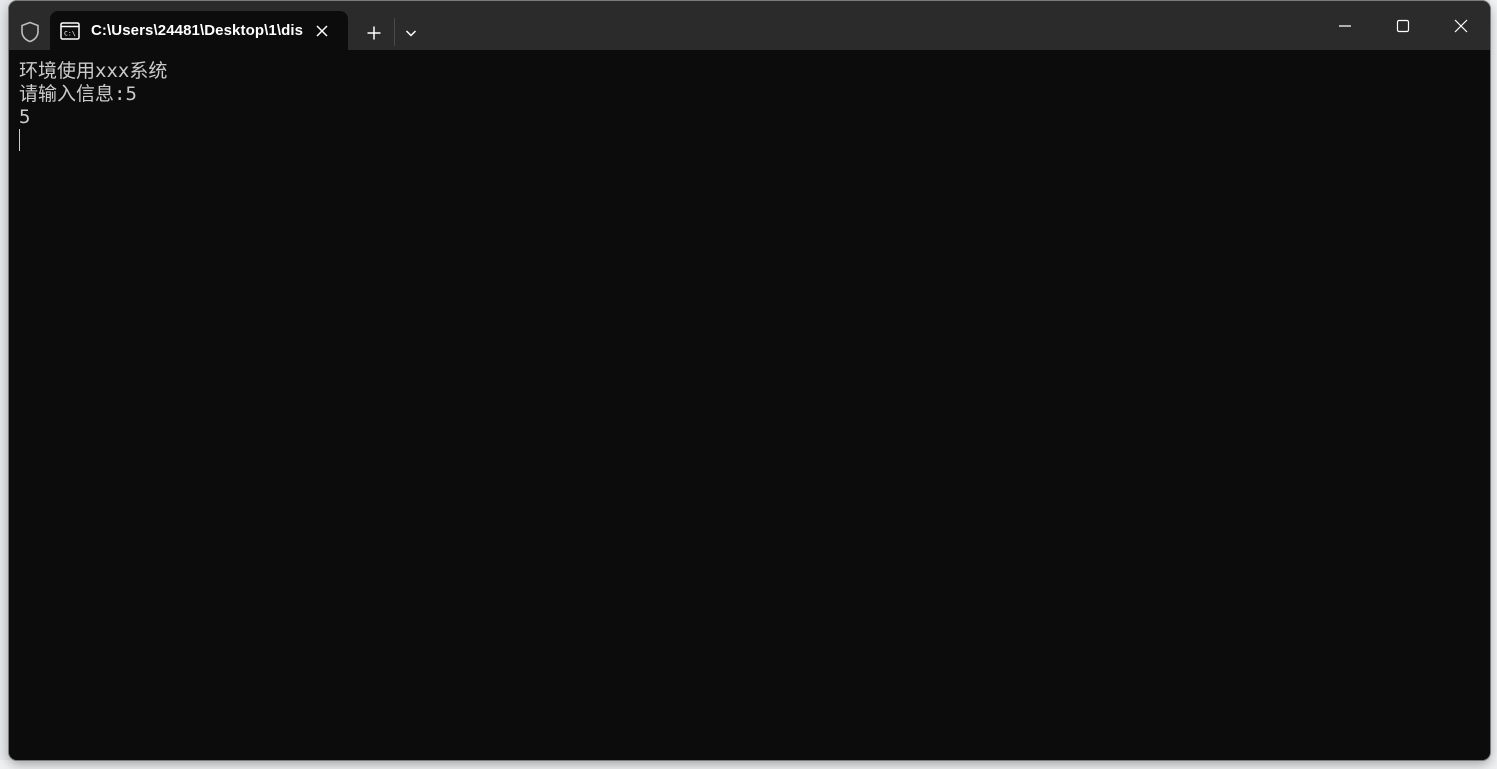 Image resolution: width=1497 pixels, height=769 pixels. Describe the element at coordinates (70, 34) in the screenshot. I see `svg-text: C:\` at that location.